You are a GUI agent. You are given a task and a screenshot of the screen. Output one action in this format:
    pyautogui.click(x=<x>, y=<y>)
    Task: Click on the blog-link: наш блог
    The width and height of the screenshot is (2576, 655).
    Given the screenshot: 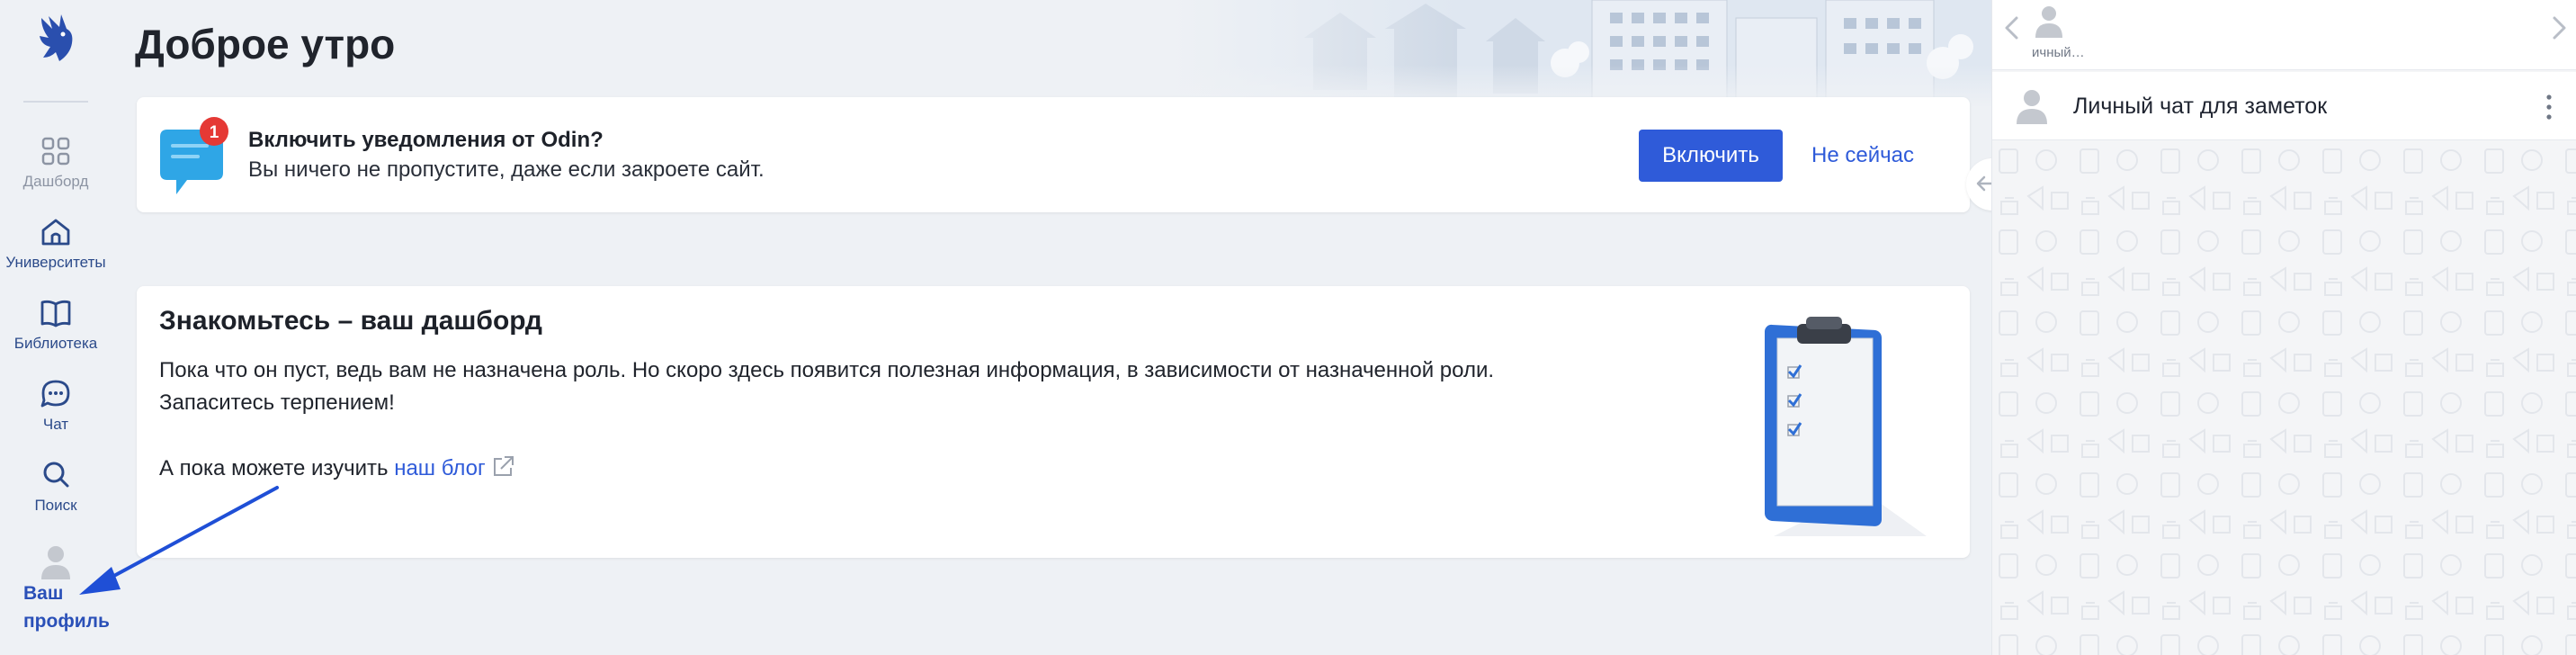 What is the action you would take?
    pyautogui.click(x=440, y=468)
    